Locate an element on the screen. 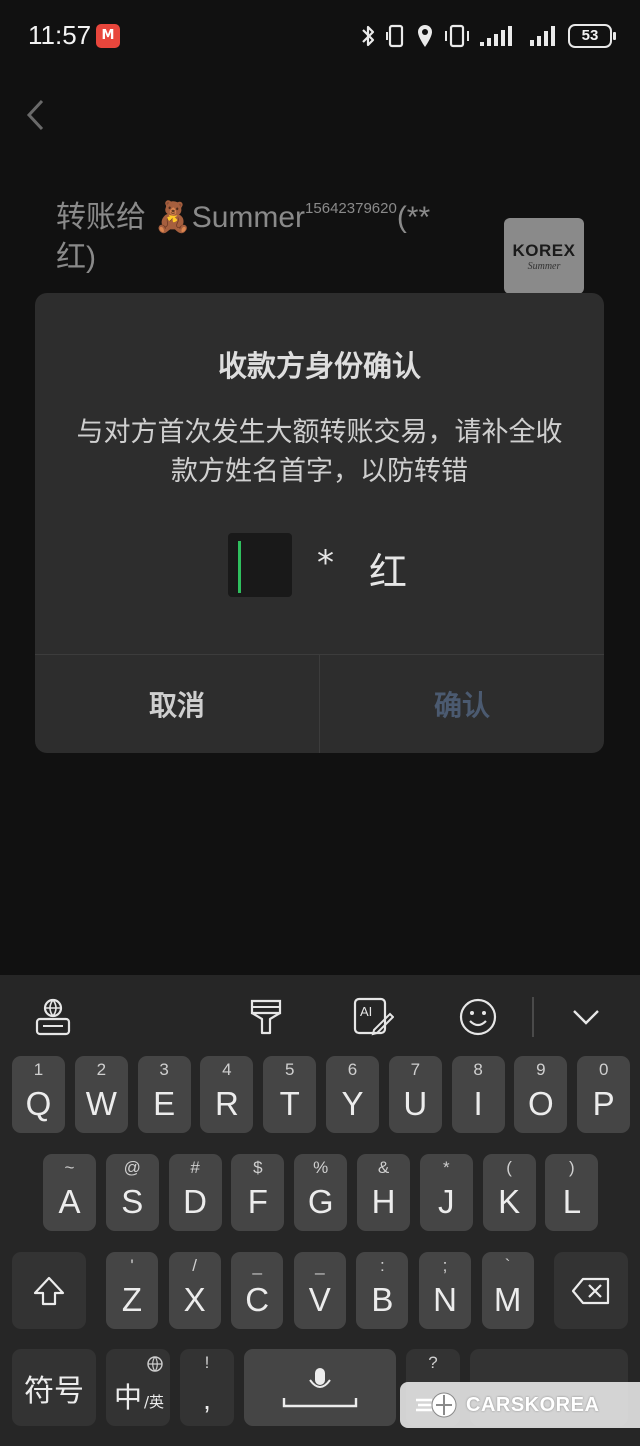  name-verification-row: * 红 is located at coordinates (319, 566).